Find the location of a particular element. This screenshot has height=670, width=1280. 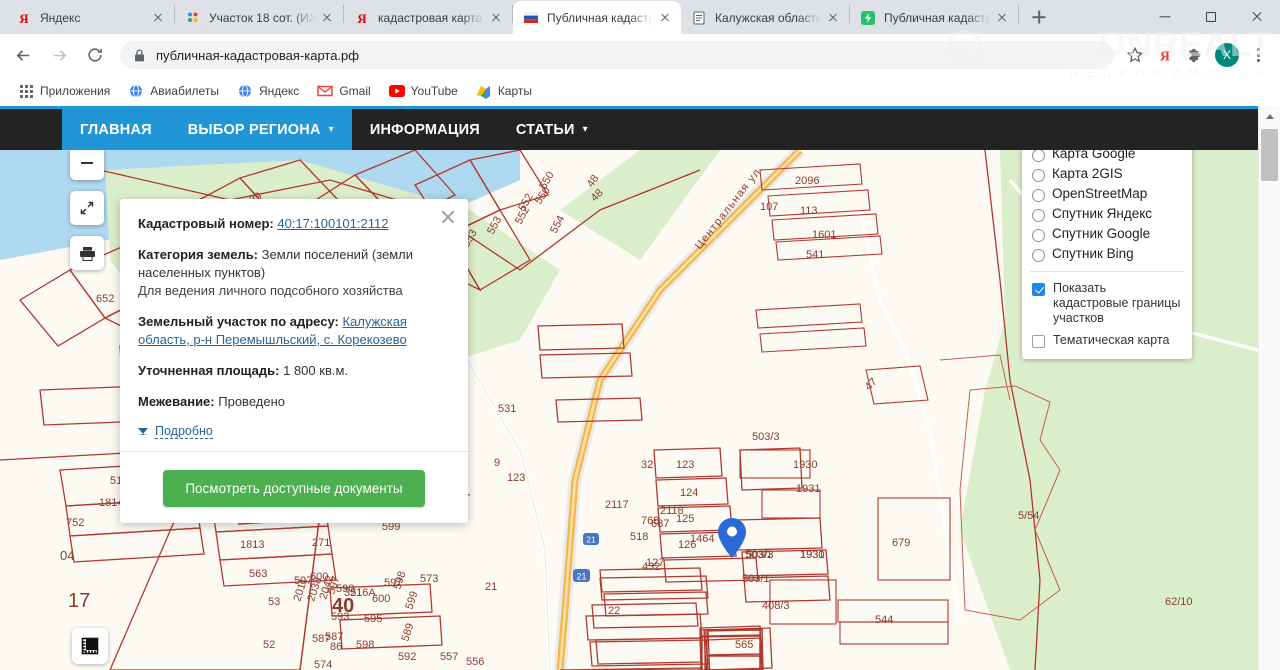

print-button is located at coordinates (87, 253).